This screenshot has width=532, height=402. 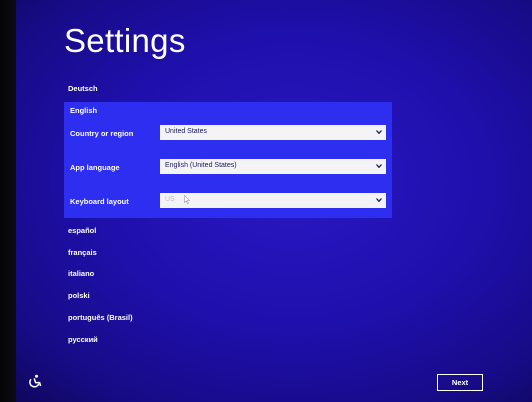 What do you see at coordinates (460, 382) in the screenshot?
I see `next-button: Next` at bounding box center [460, 382].